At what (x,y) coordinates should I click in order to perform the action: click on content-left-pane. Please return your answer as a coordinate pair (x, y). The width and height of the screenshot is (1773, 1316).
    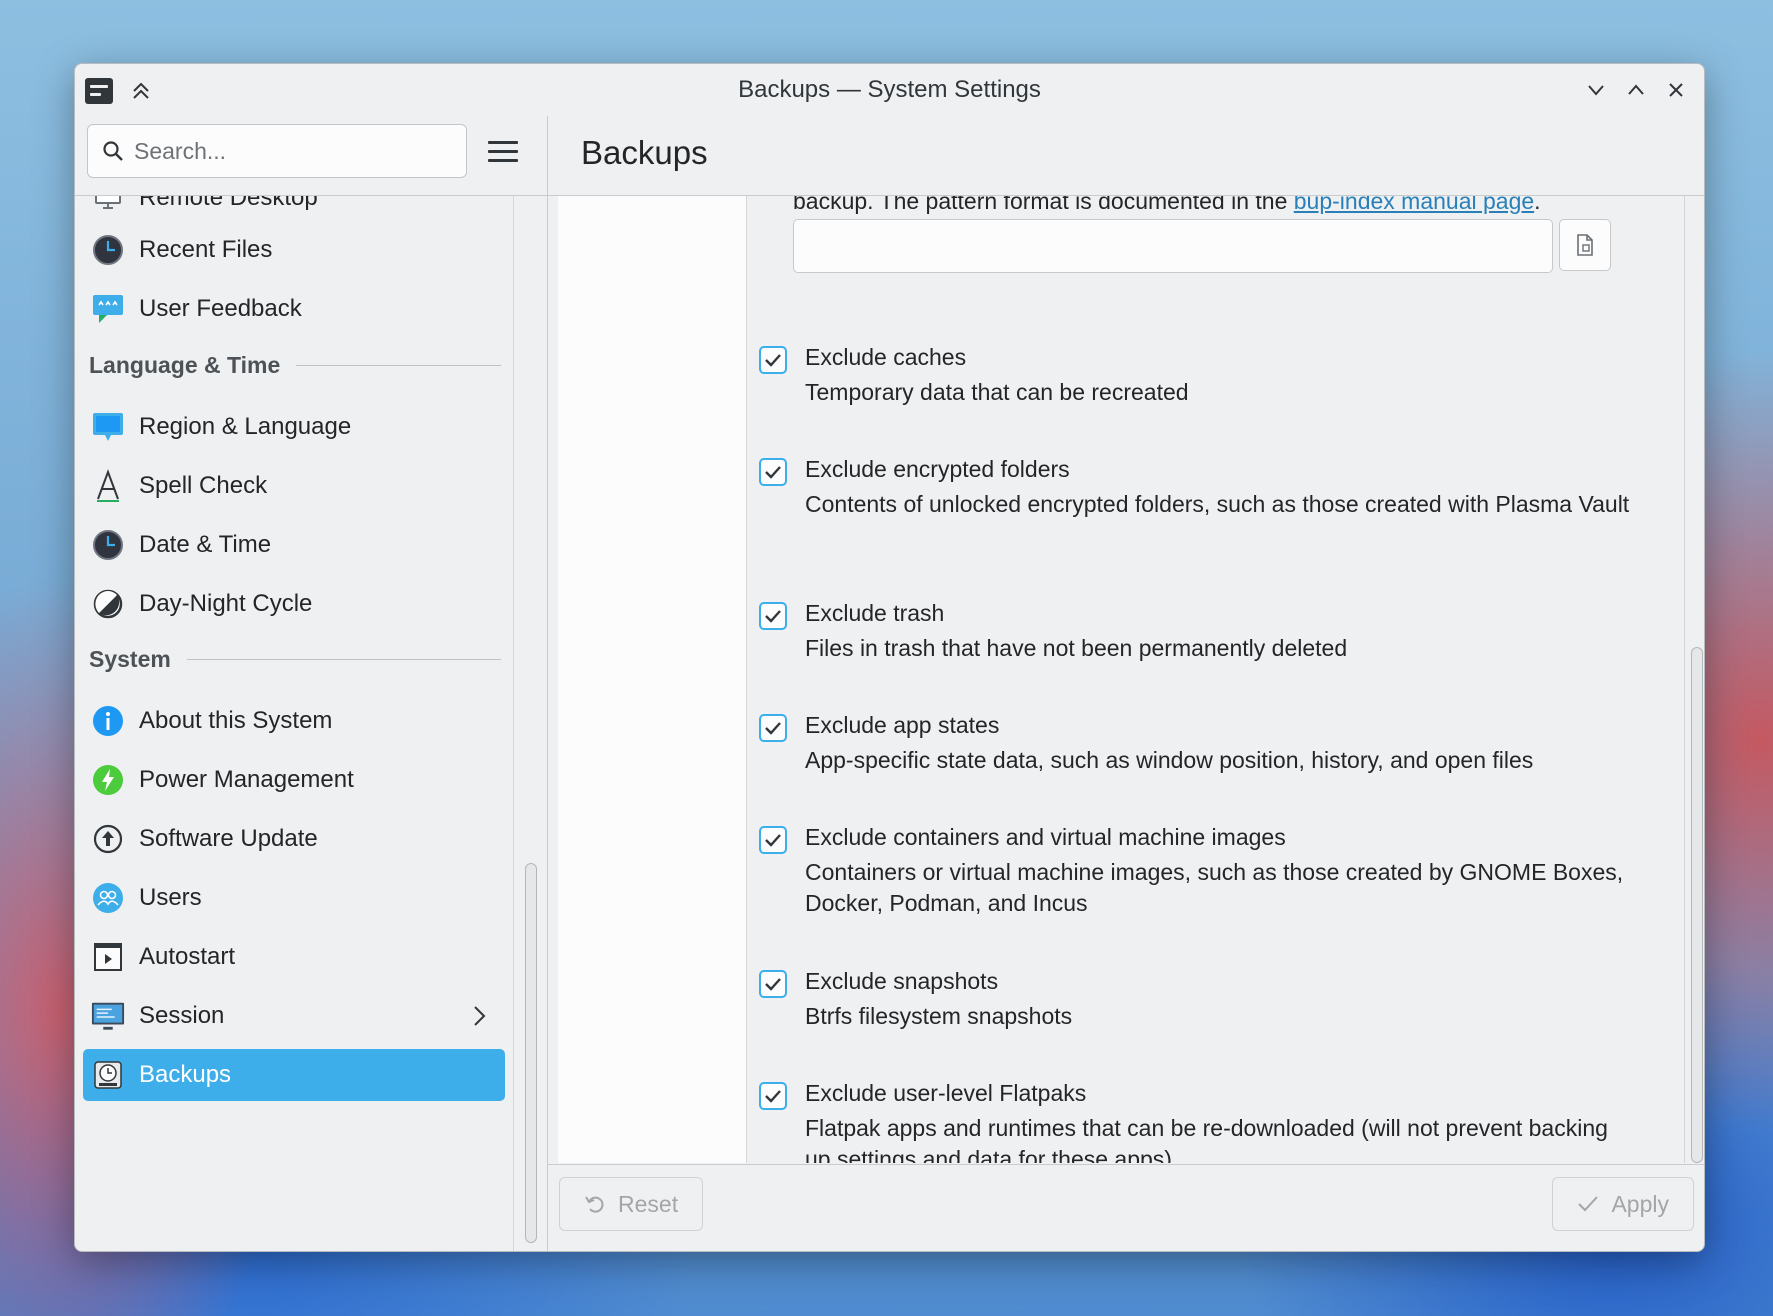
    Looking at the image, I should click on (652, 679).